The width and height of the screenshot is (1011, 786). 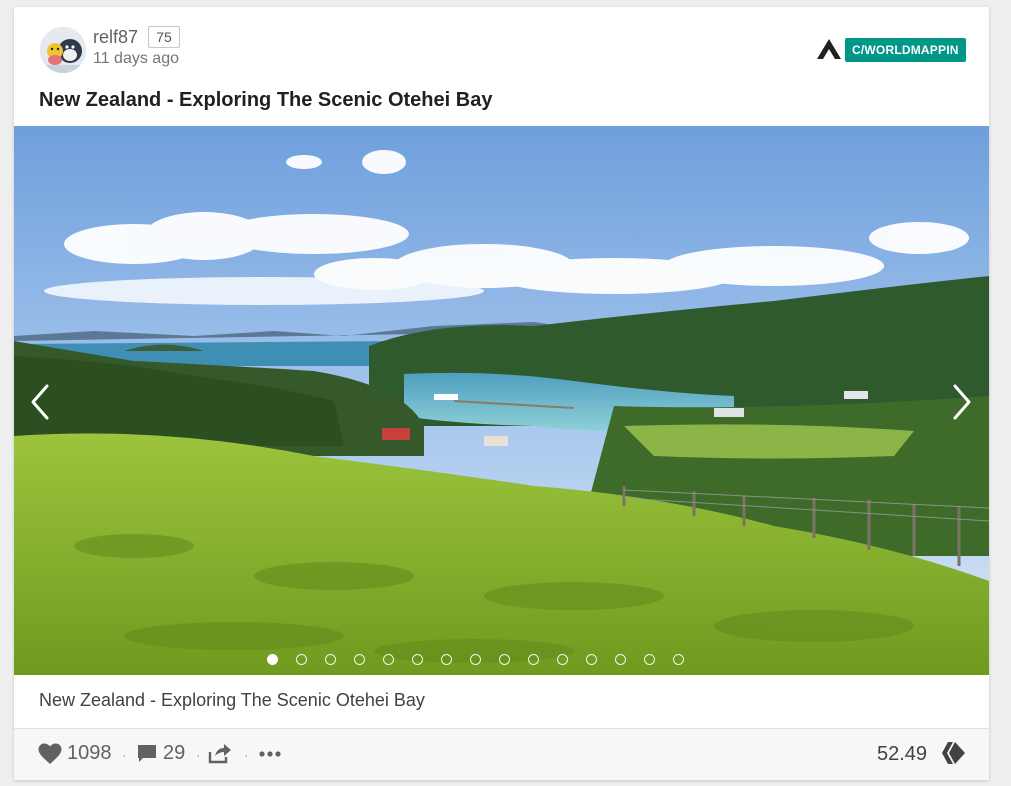 I want to click on community-badge: C/WORLDMAPPIN, so click(x=905, y=50).